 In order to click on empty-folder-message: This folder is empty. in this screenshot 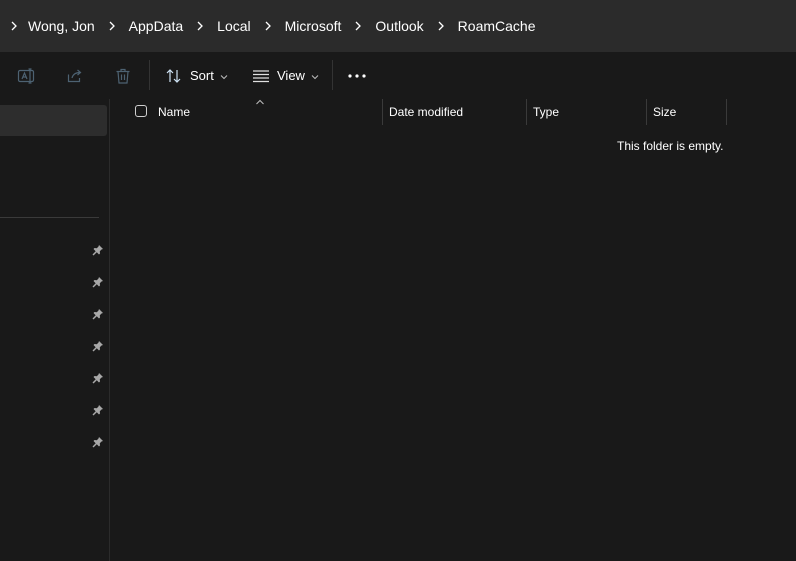, I will do `click(670, 146)`.